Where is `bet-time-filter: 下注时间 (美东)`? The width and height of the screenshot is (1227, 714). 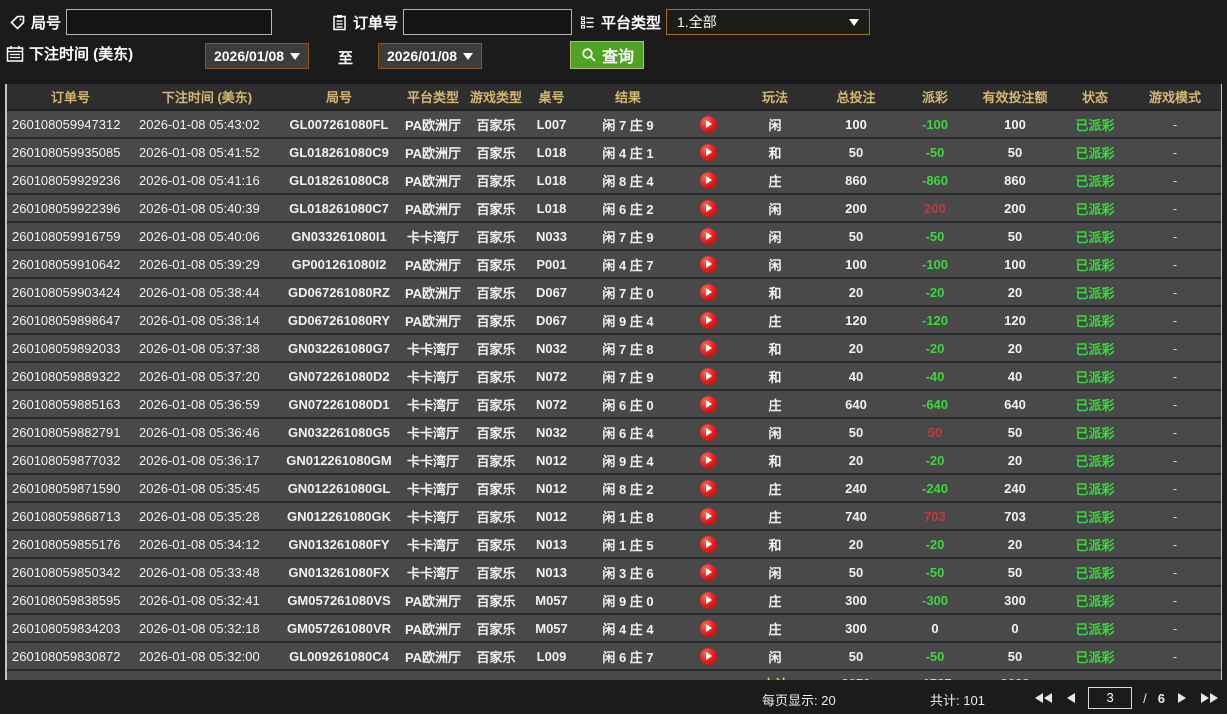 bet-time-filter: 下注时间 (美东) is located at coordinates (69, 53).